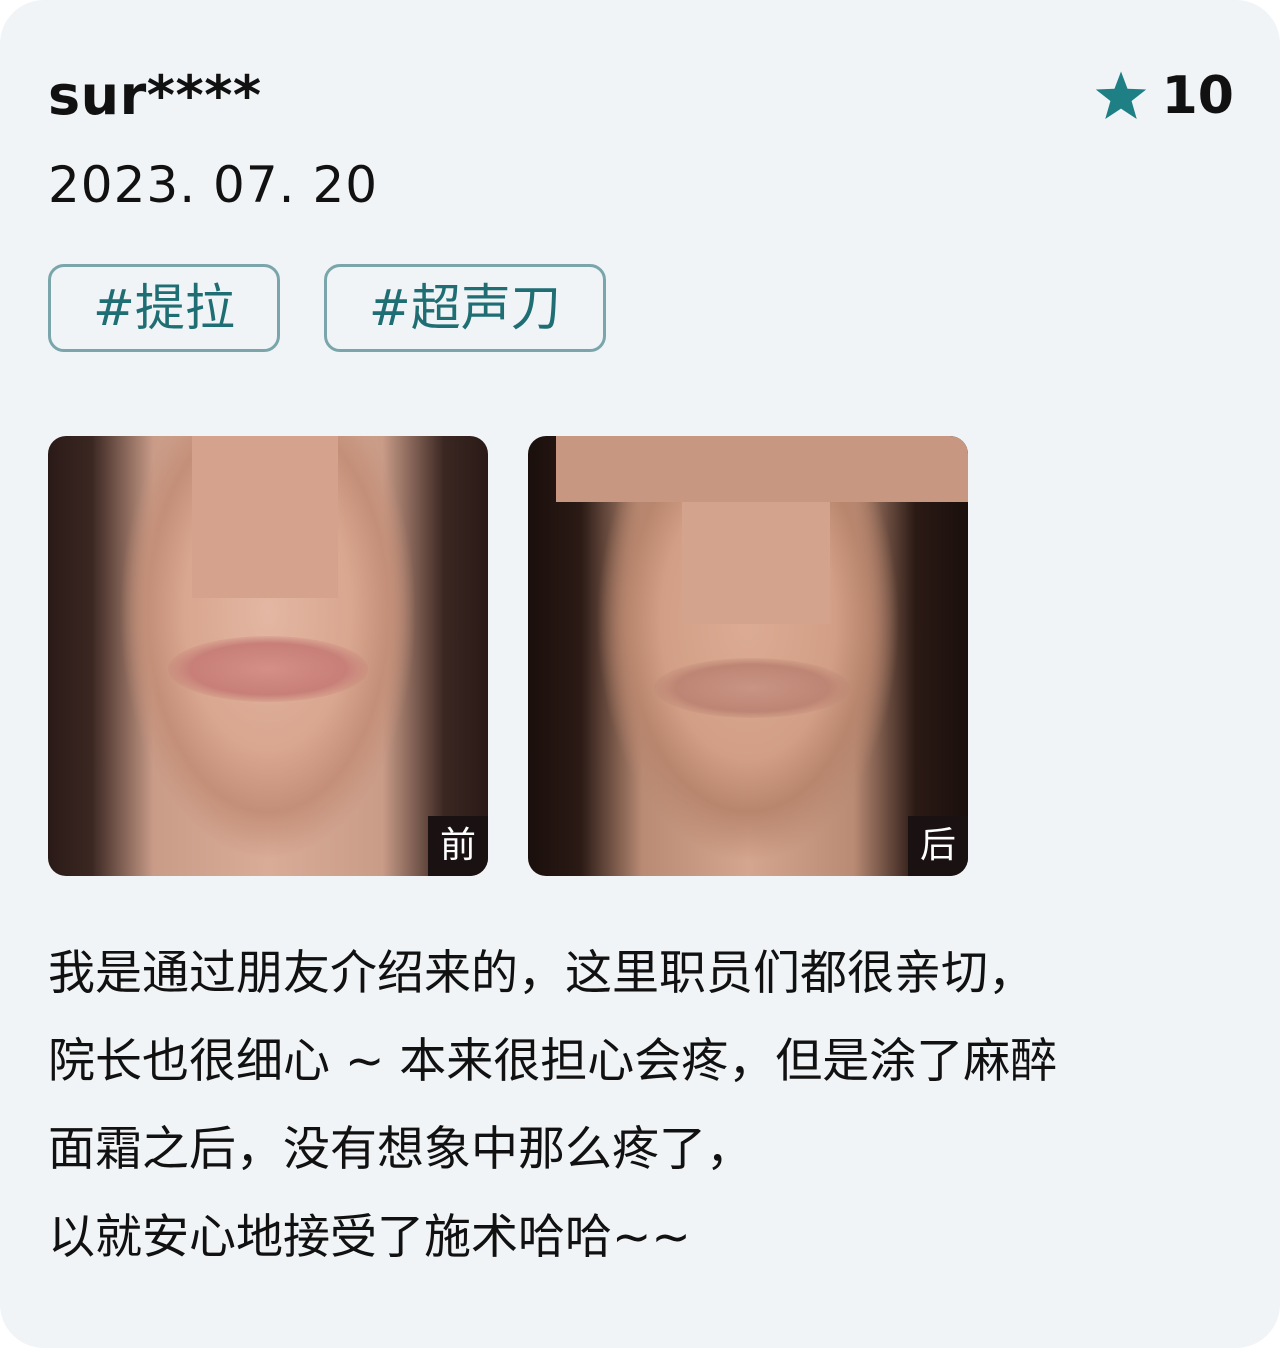 The width and height of the screenshot is (1280, 1348). Describe the element at coordinates (458, 846) in the screenshot. I see `before-label: 前` at that location.